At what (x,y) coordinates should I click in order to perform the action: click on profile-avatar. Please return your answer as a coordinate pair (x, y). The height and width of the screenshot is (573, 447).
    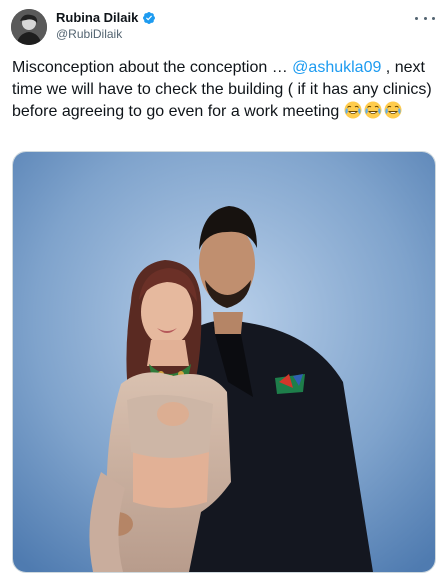
    Looking at the image, I should click on (29, 27).